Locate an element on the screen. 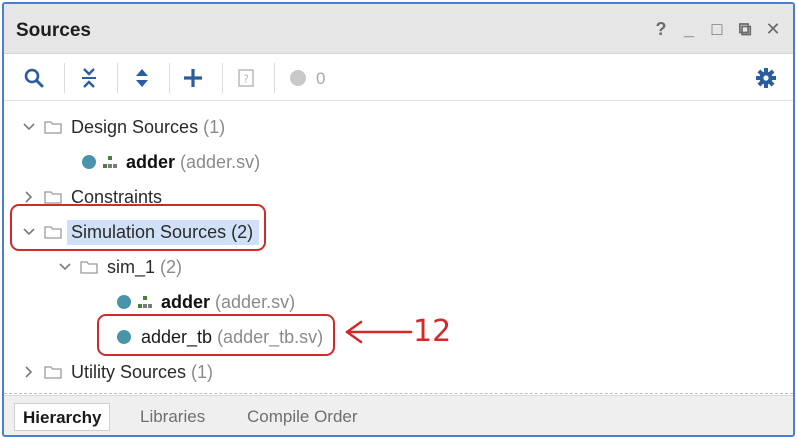 This screenshot has width=797, height=439. tree-node-constraints: Constraints is located at coordinates (92, 197).